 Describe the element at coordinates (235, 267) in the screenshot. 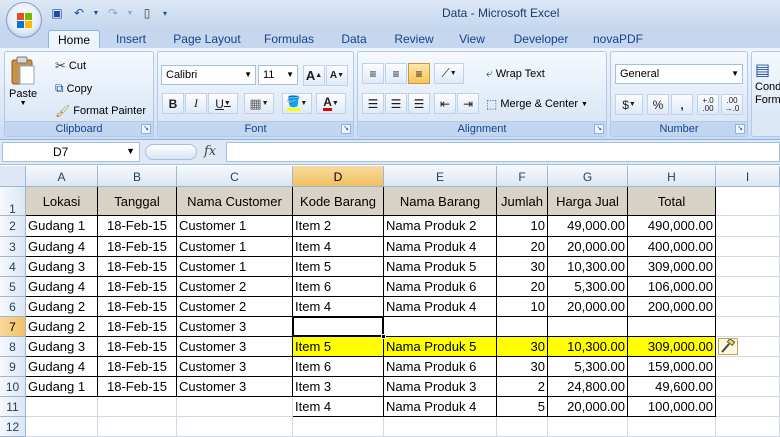

I see `cell-c4: Customer 1` at that location.